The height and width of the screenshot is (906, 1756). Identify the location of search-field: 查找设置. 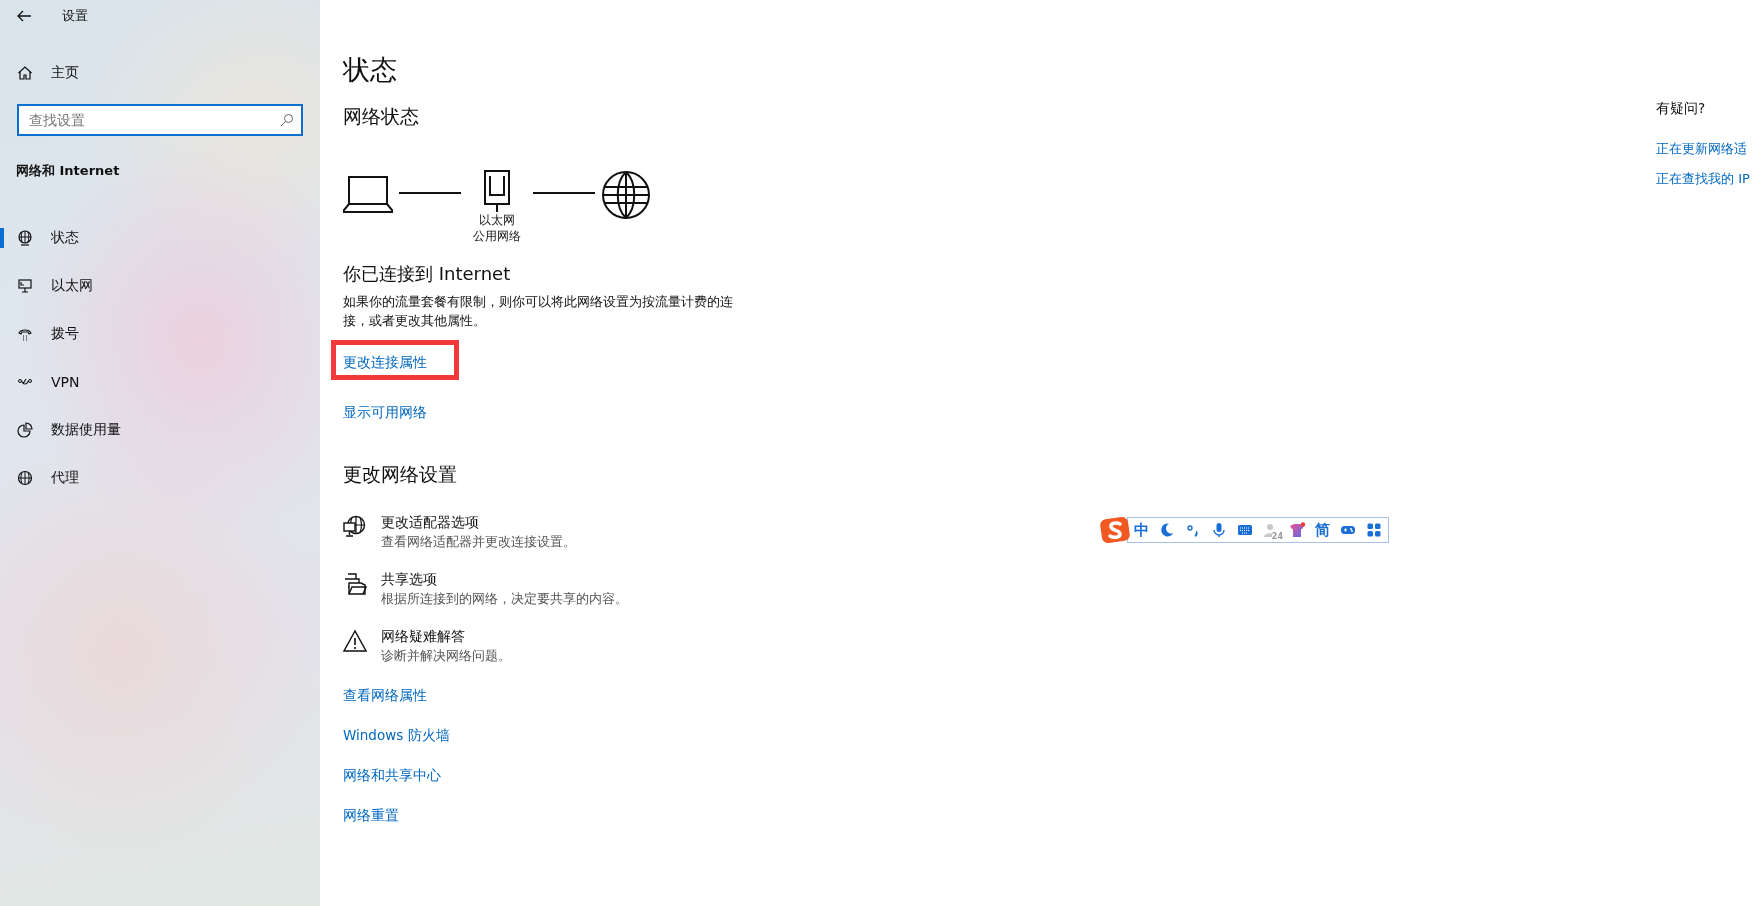
(160, 120).